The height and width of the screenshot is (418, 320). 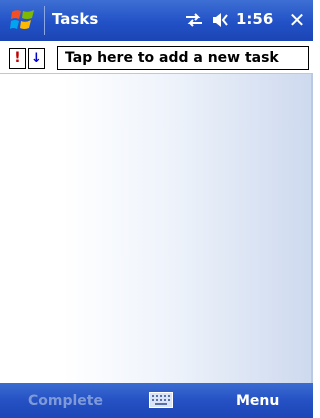 What do you see at coordinates (257, 401) in the screenshot?
I see `menu-softkey: Menu` at bounding box center [257, 401].